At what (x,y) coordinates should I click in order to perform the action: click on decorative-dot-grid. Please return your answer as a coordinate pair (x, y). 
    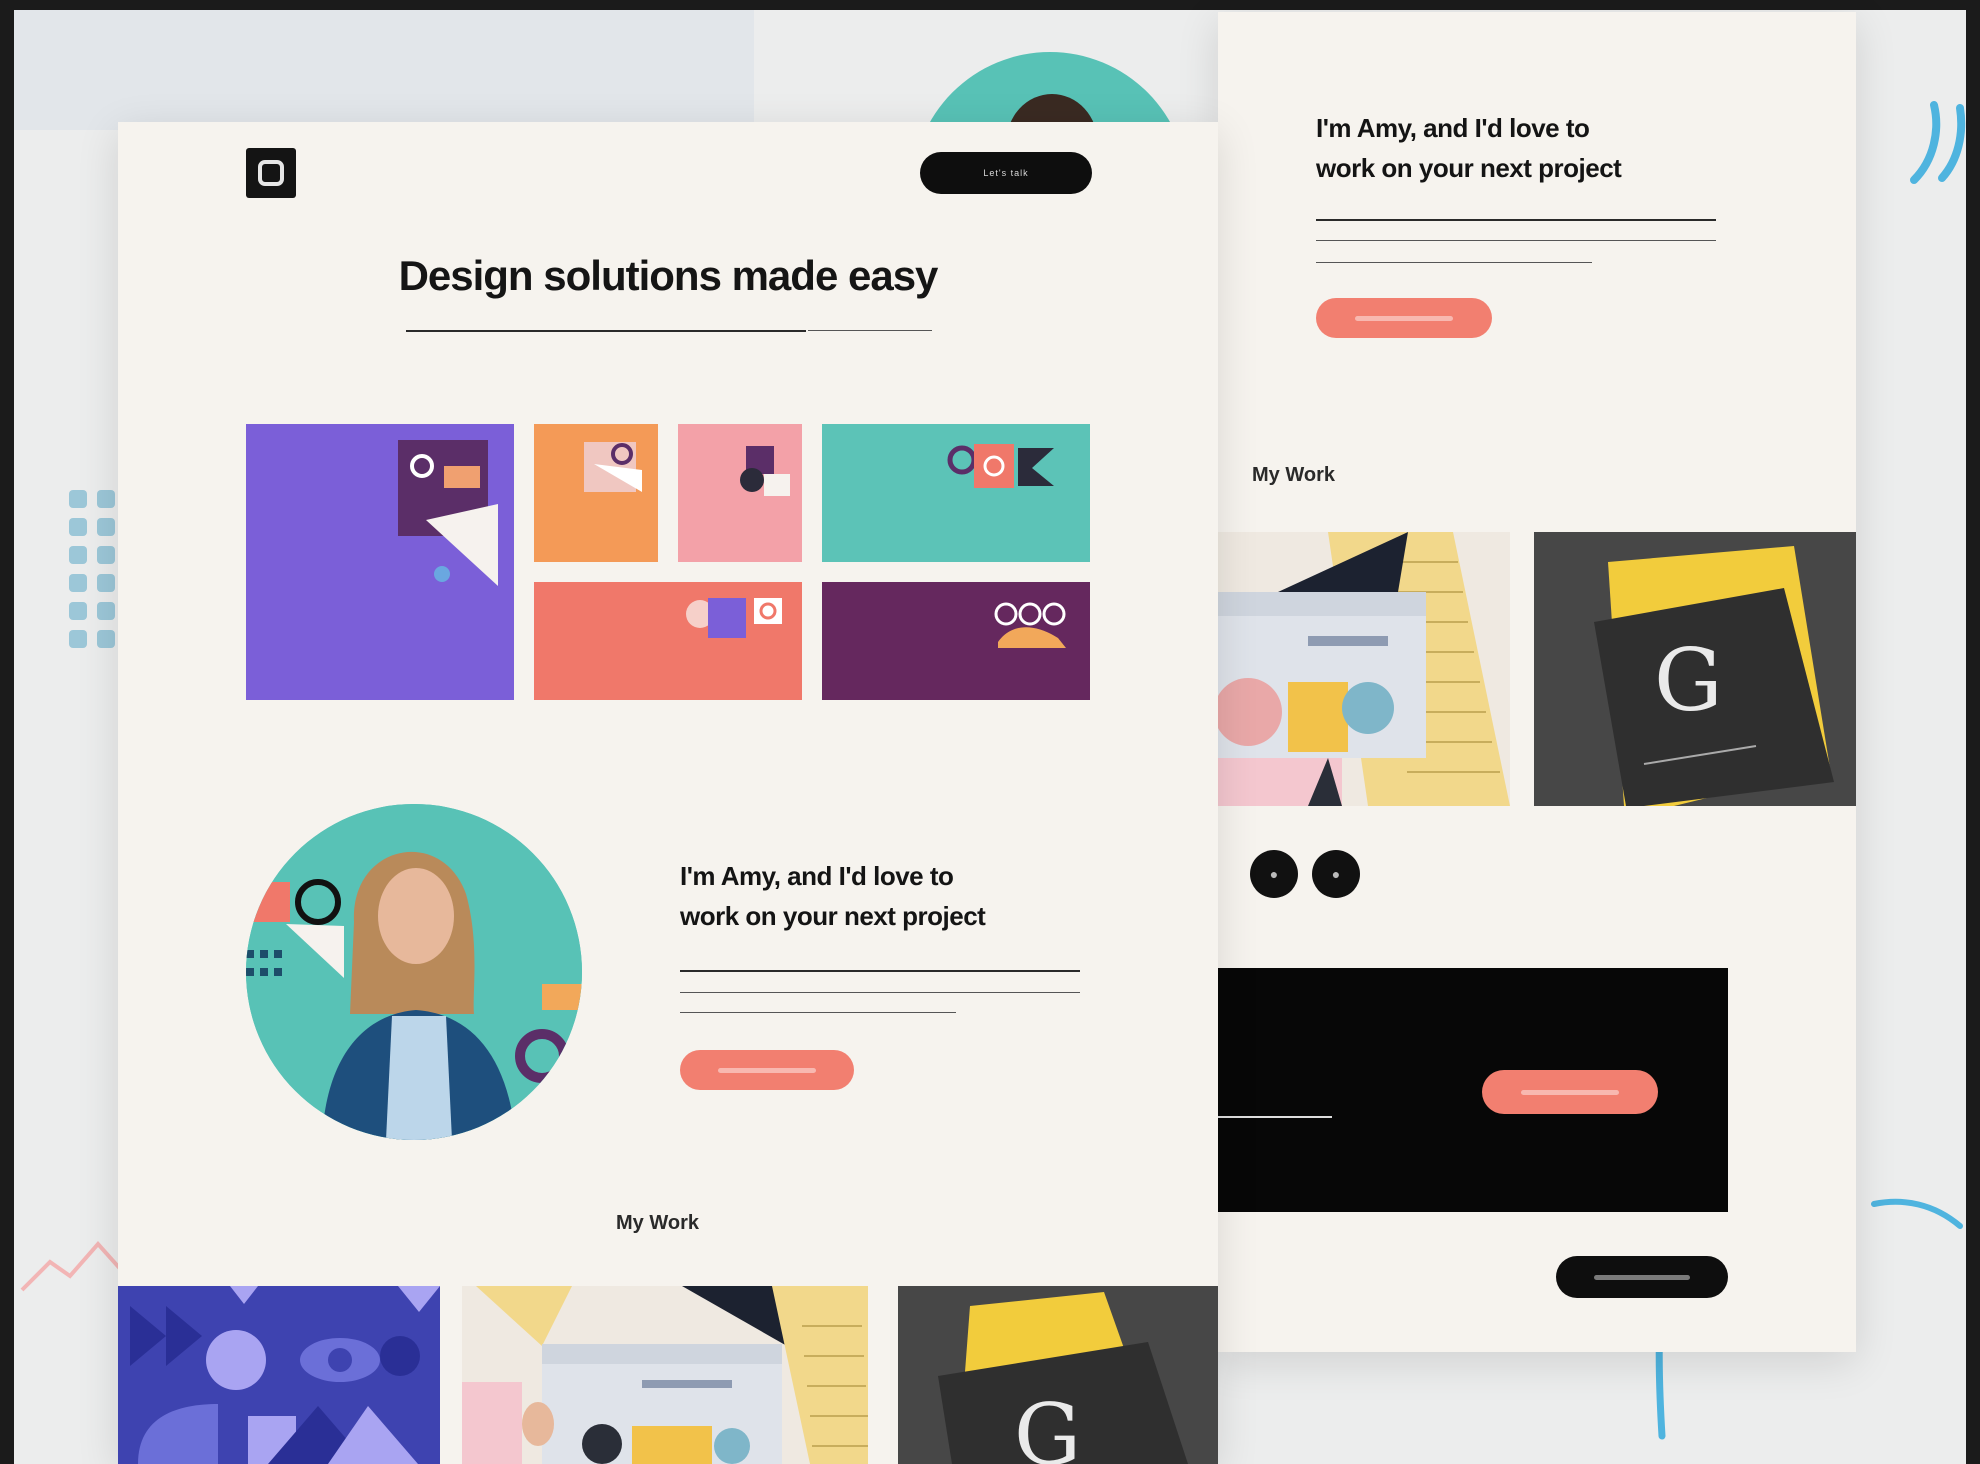
    Looking at the image, I should click on (92, 569).